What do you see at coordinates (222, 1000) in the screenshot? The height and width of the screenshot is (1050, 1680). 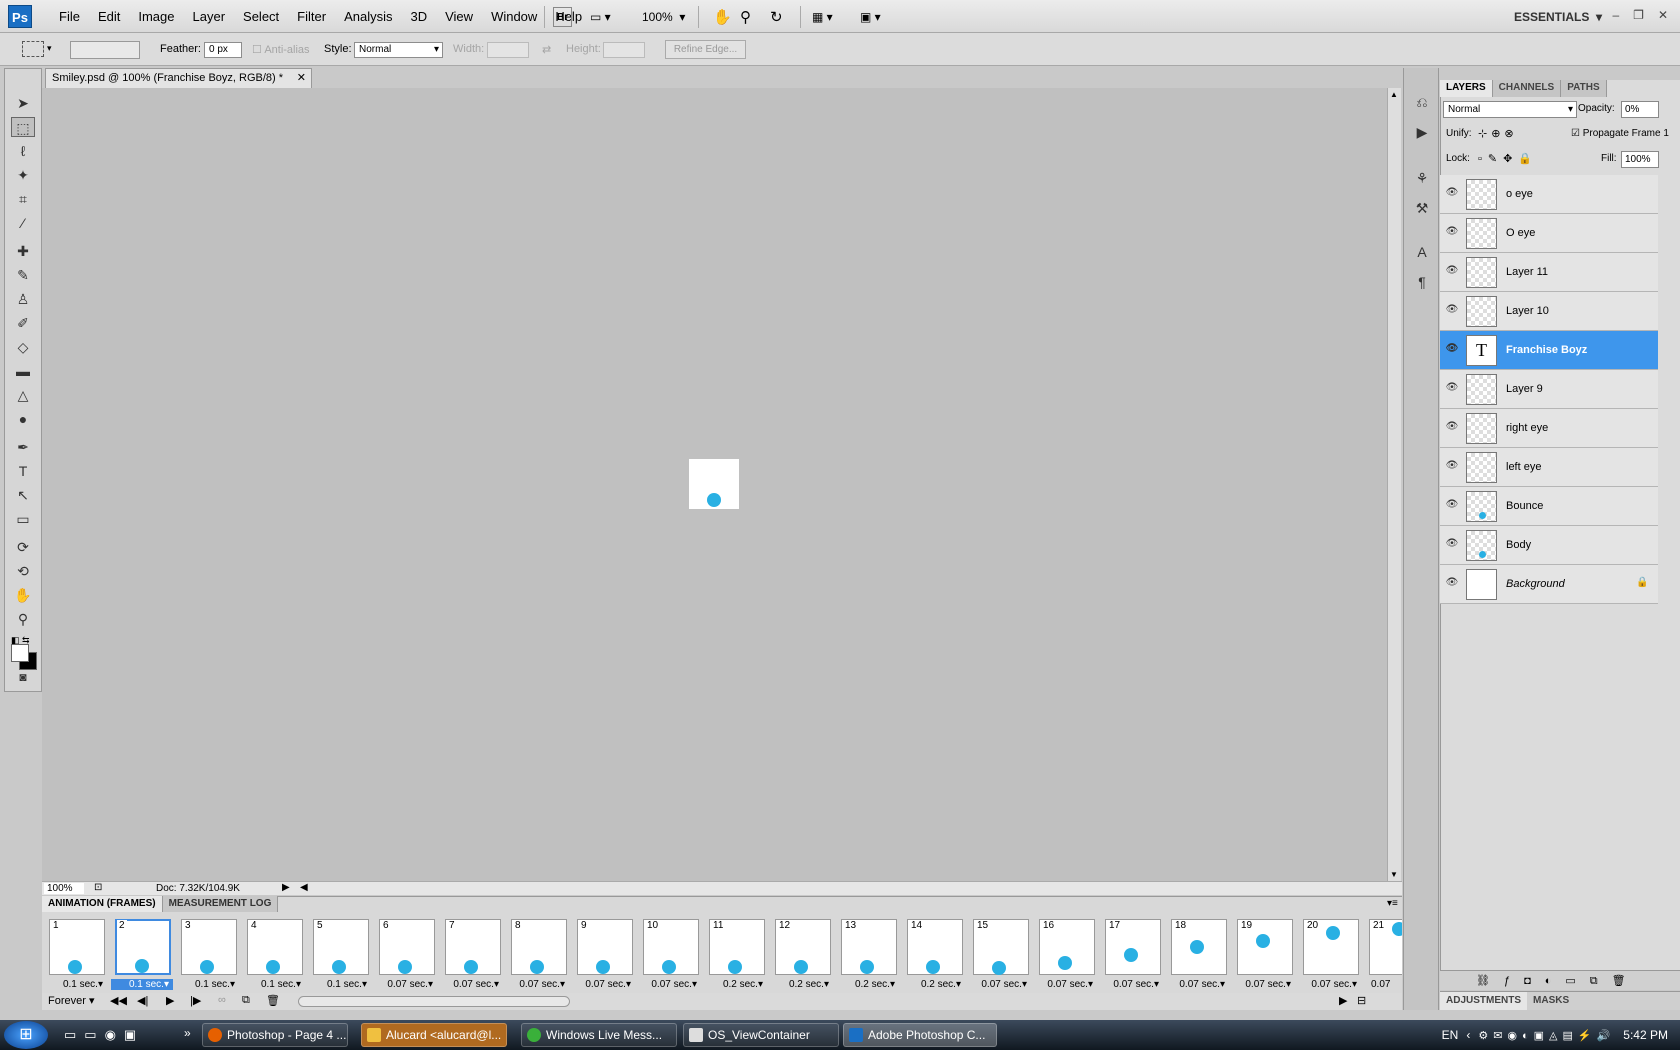 I see `tween-icon: ∞` at bounding box center [222, 1000].